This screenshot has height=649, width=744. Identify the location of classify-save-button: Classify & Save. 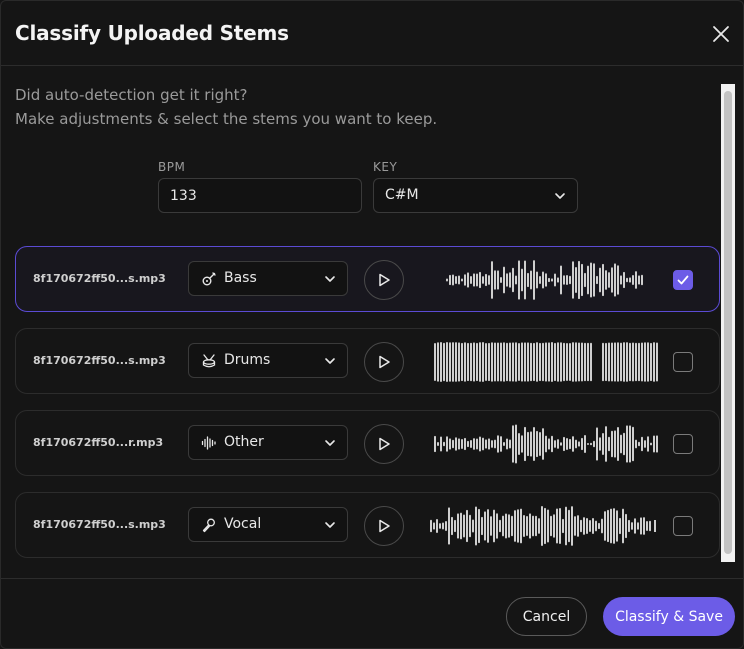
(669, 616).